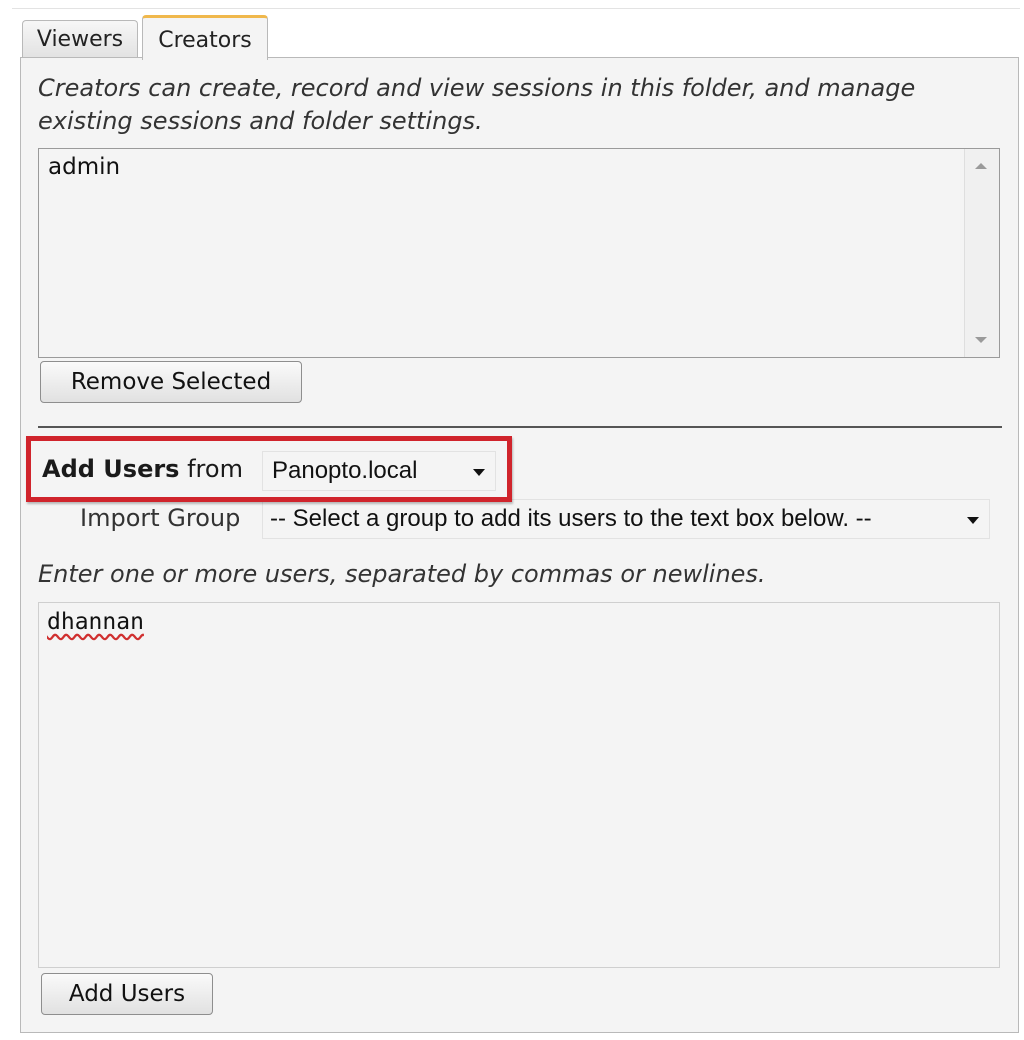  Describe the element at coordinates (516, 8) in the screenshot. I see `top-border-line` at that location.